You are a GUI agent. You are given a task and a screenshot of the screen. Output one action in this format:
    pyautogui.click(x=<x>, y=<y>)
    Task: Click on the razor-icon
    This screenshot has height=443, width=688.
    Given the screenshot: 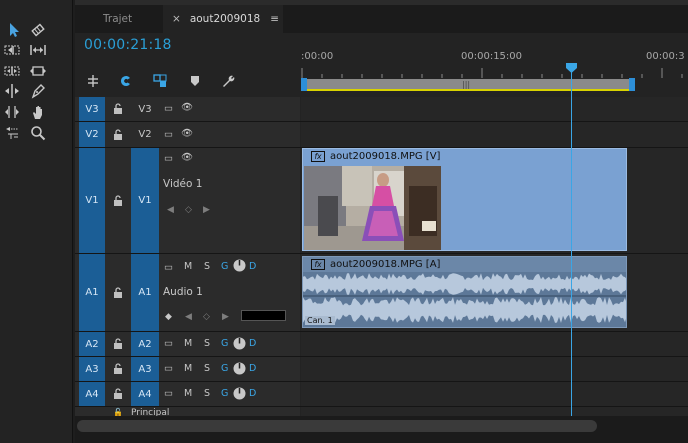 What is the action you would take?
    pyautogui.click(x=12, y=91)
    